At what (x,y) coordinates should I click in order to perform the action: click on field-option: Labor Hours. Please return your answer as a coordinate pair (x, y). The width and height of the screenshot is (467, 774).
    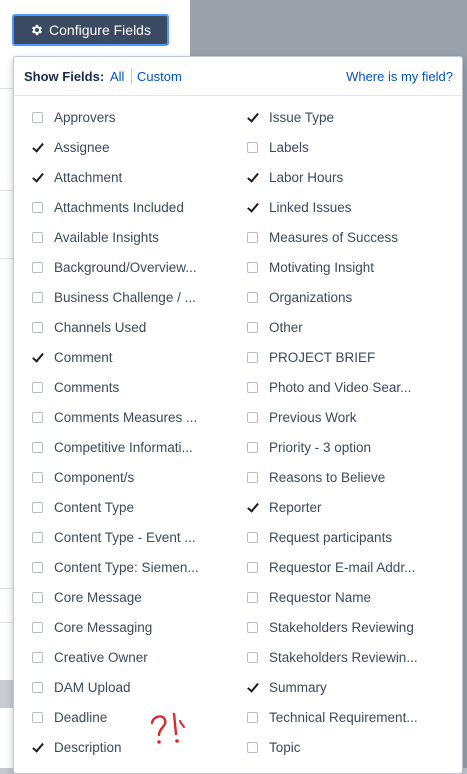
    Looking at the image, I should click on (352, 177).